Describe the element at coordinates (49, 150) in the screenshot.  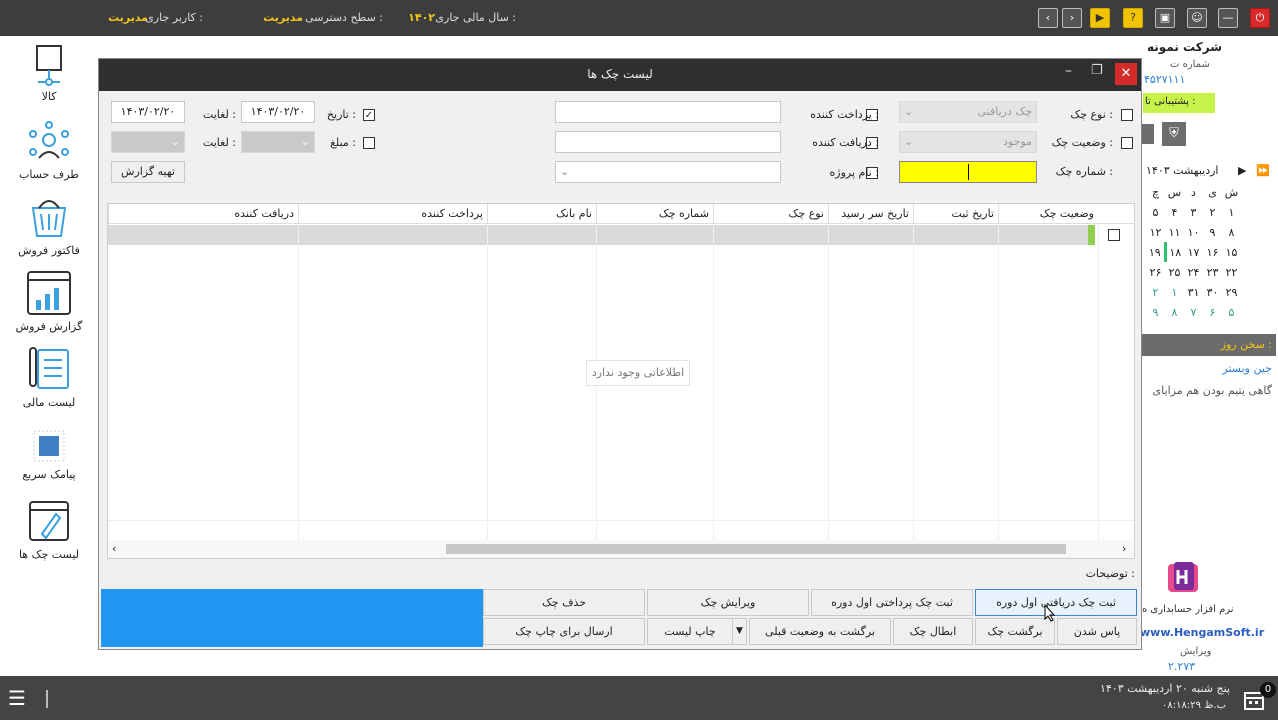
I see `nav-item-accounts: طرف حساب` at that location.